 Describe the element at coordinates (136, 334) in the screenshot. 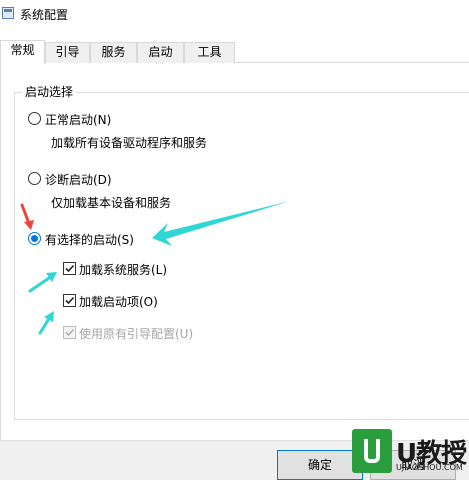

I see `use-original-boot-config-label: 使用原有引导配置(U)` at that location.